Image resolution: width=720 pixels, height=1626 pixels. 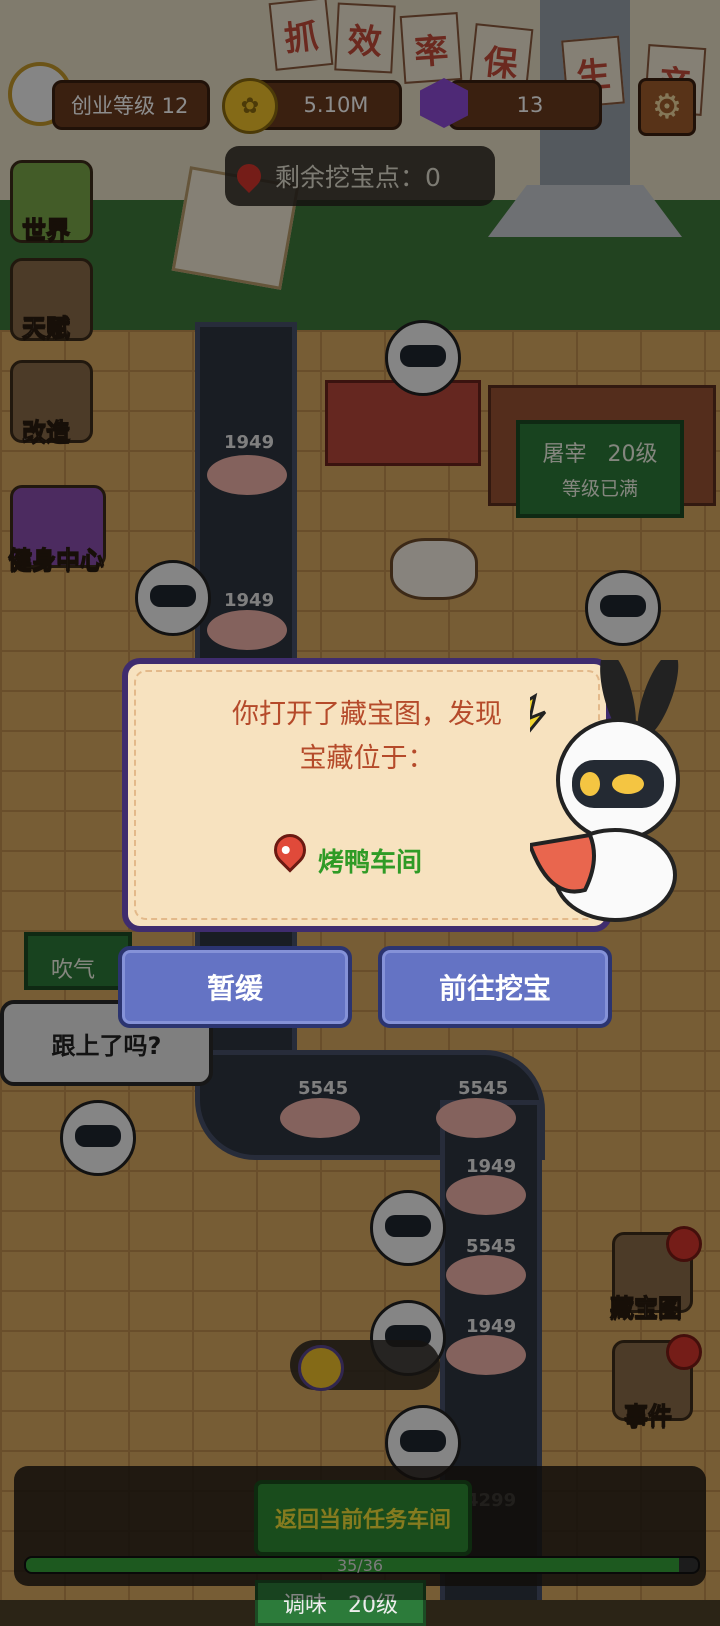 What do you see at coordinates (370, 863) in the screenshot?
I see `treasure-location: 烤鸭车间` at bounding box center [370, 863].